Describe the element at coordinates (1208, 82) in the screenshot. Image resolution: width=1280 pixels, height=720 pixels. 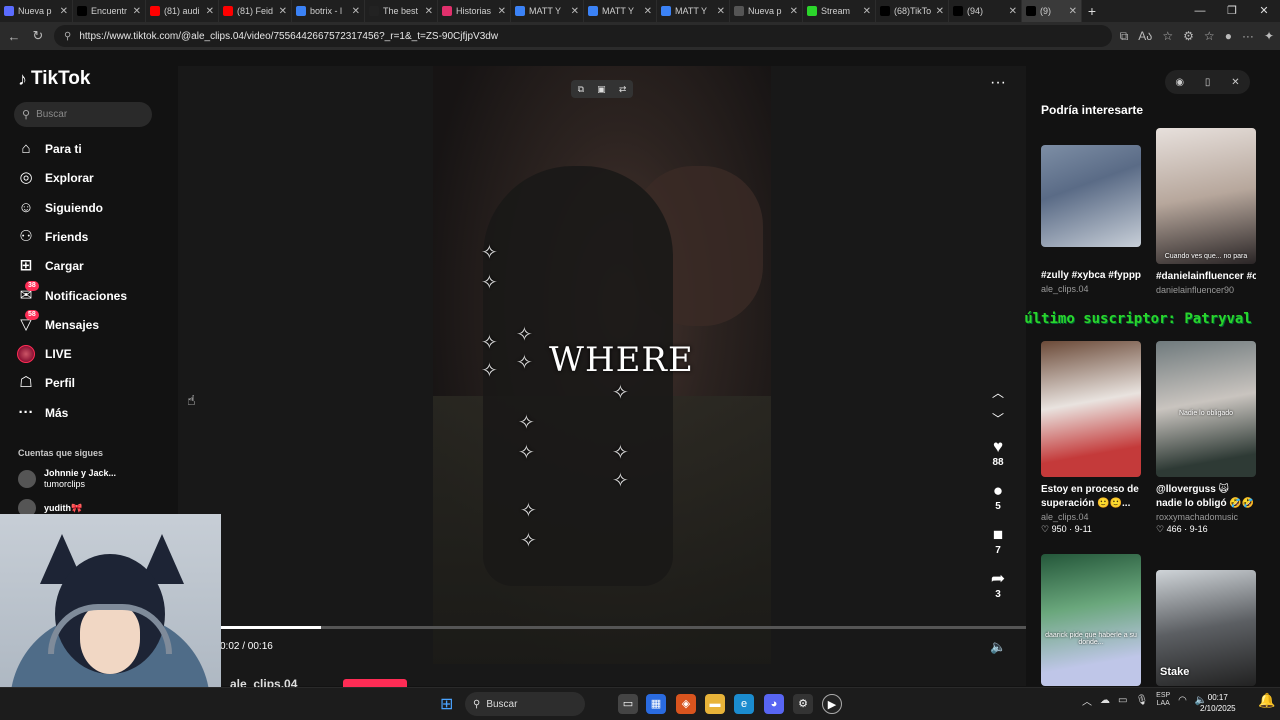
I see `phone-icon: ▯` at that location.